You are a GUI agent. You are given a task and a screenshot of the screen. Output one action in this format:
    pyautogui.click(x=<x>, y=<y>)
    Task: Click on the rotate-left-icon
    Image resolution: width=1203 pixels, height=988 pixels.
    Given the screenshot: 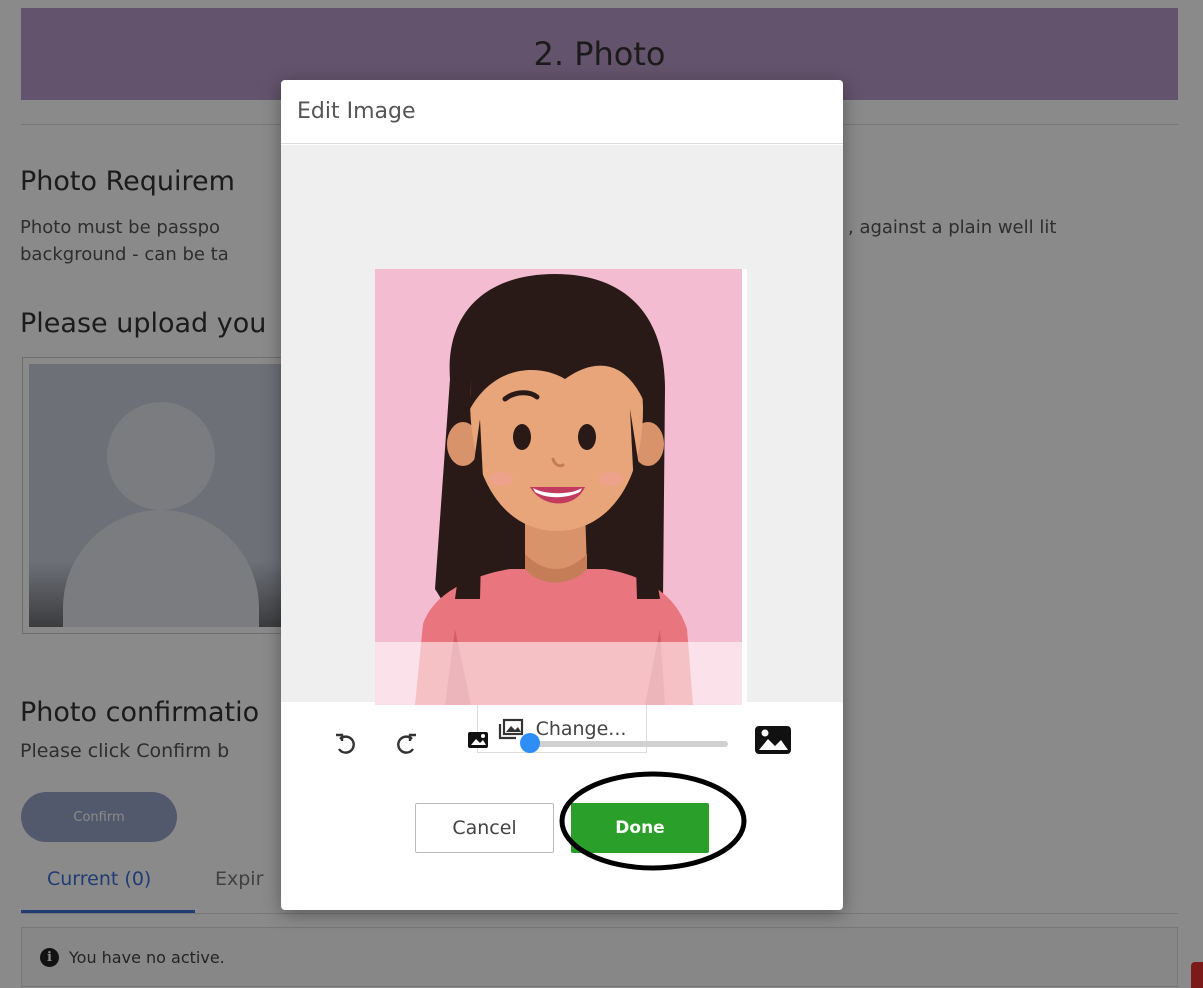 What is the action you would take?
    pyautogui.click(x=345, y=744)
    